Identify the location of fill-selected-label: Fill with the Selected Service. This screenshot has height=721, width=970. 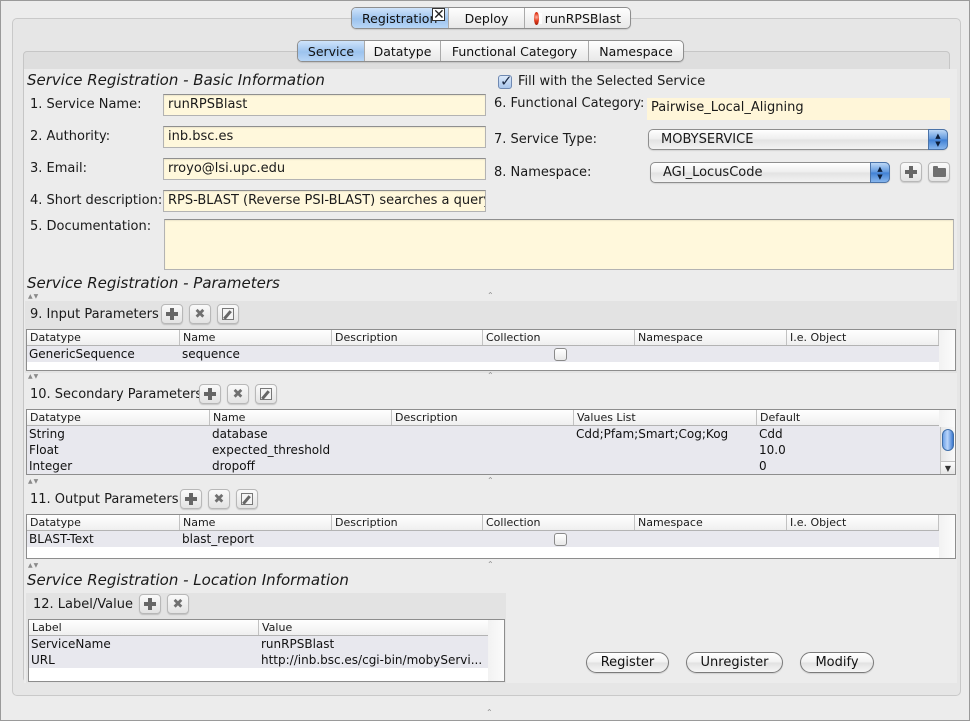
(612, 81).